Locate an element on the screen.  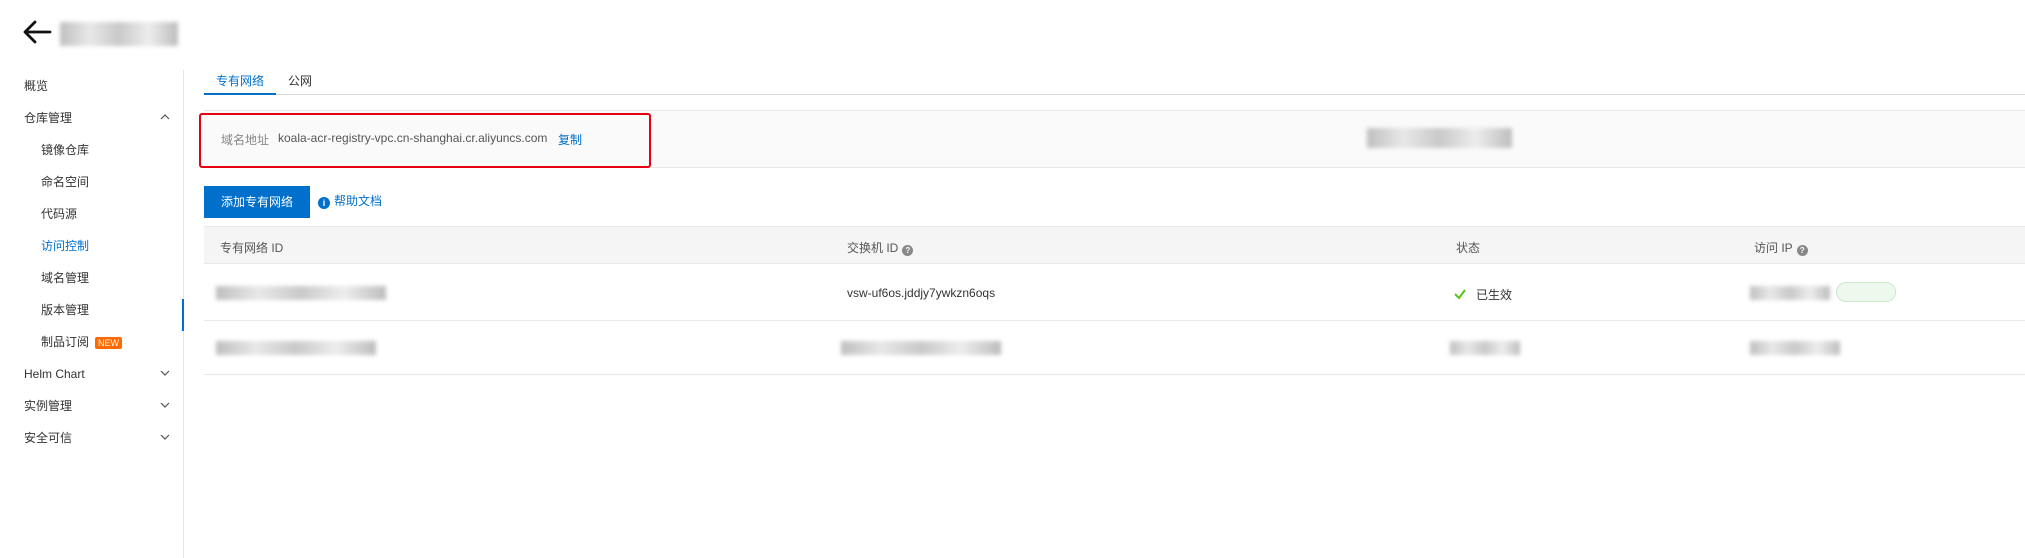
sidebar-item-domain-management: 域名管理 is located at coordinates (65, 278).